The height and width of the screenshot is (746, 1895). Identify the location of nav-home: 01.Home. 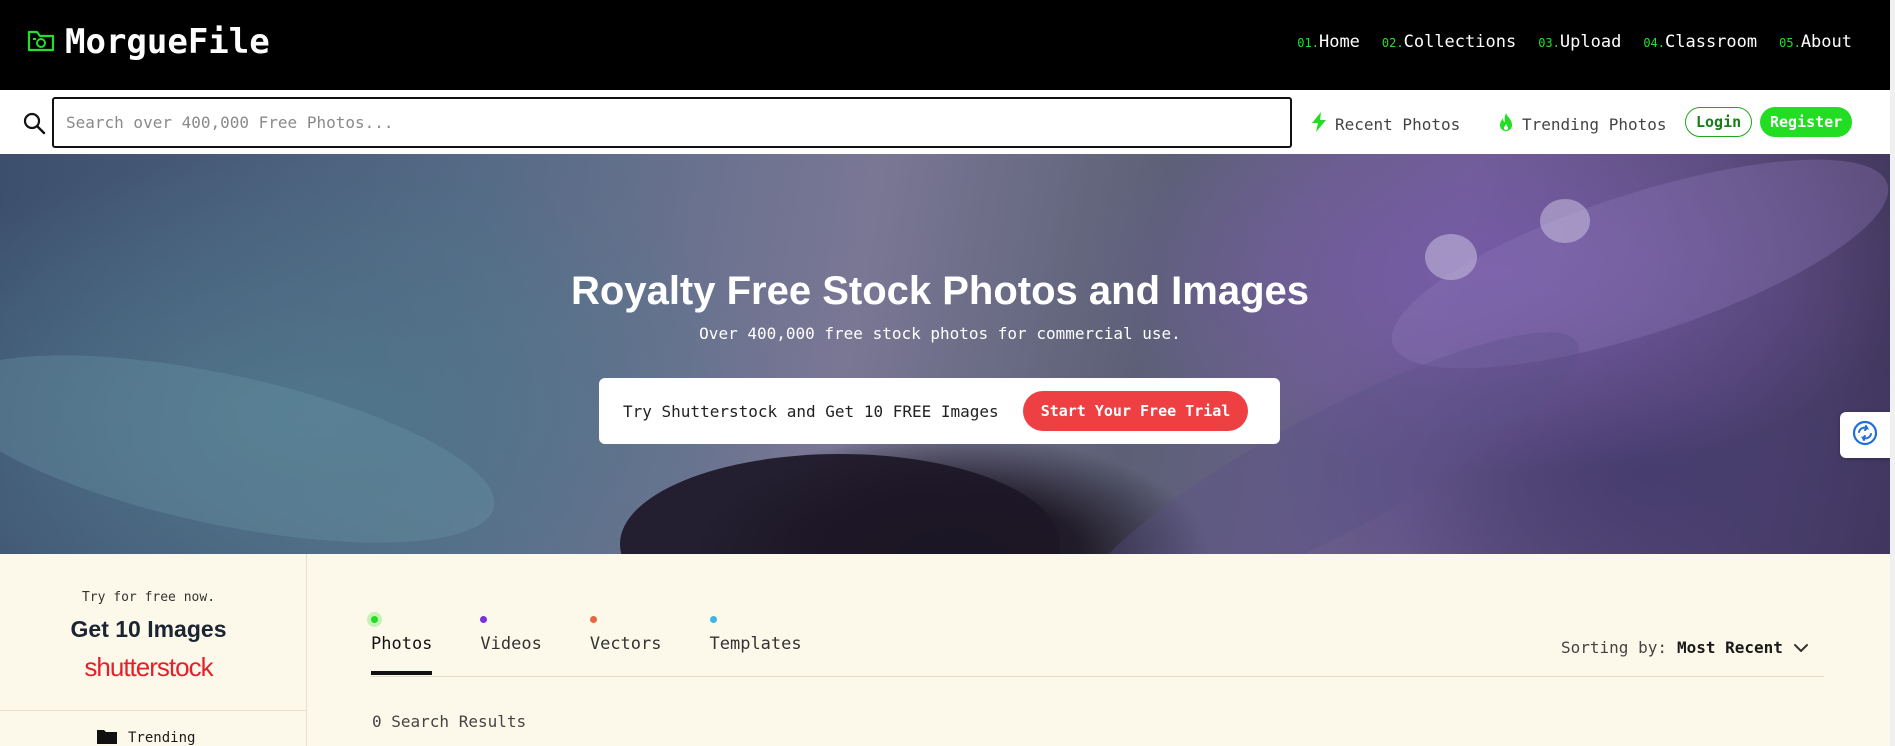
(1328, 42).